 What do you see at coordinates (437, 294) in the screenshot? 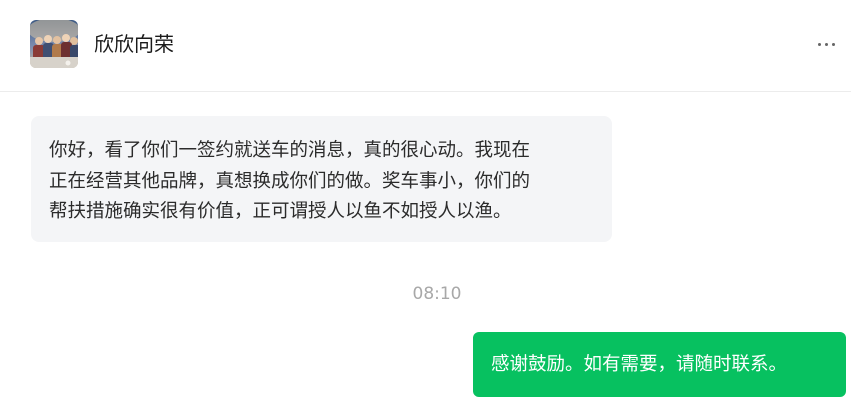
I see `message-timestamp: 08:10` at bounding box center [437, 294].